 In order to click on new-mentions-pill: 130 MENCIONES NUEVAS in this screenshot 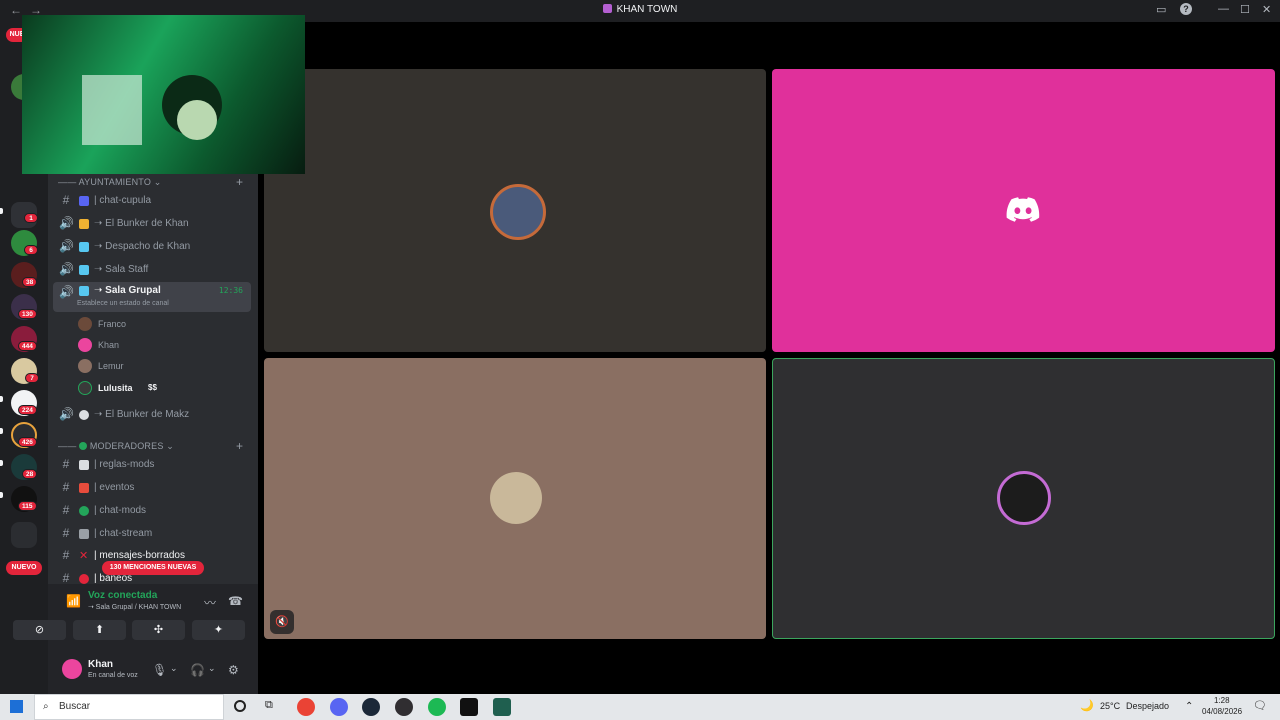, I will do `click(153, 568)`.